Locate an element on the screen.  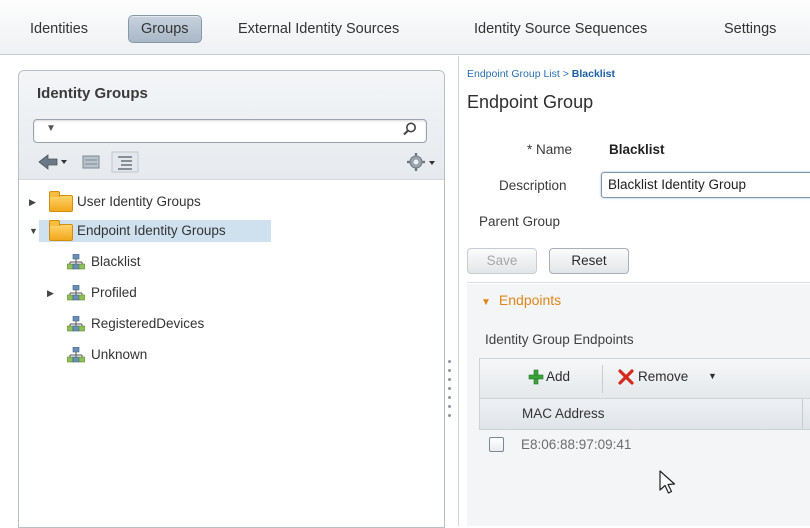
panel-splitter-handle is located at coordinates (449, 390).